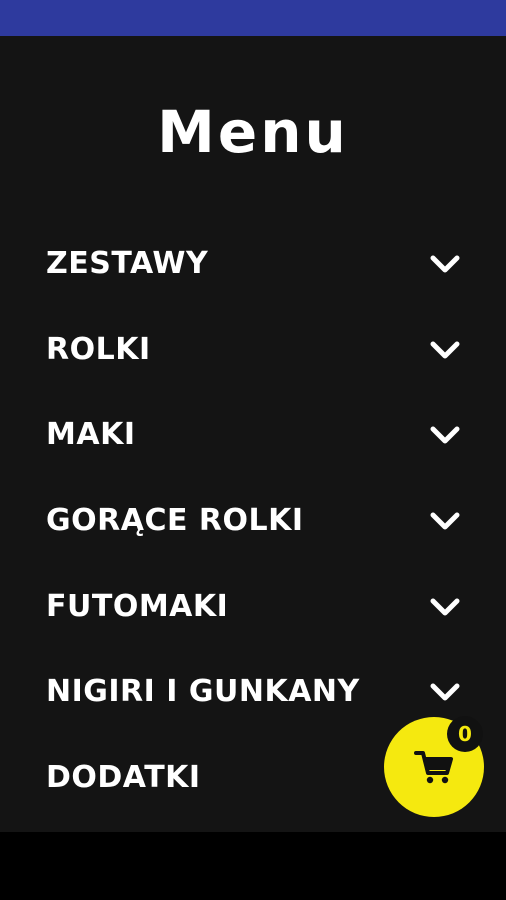  Describe the element at coordinates (253, 436) in the screenshot. I see `menu-item-maki: MAKI` at that location.